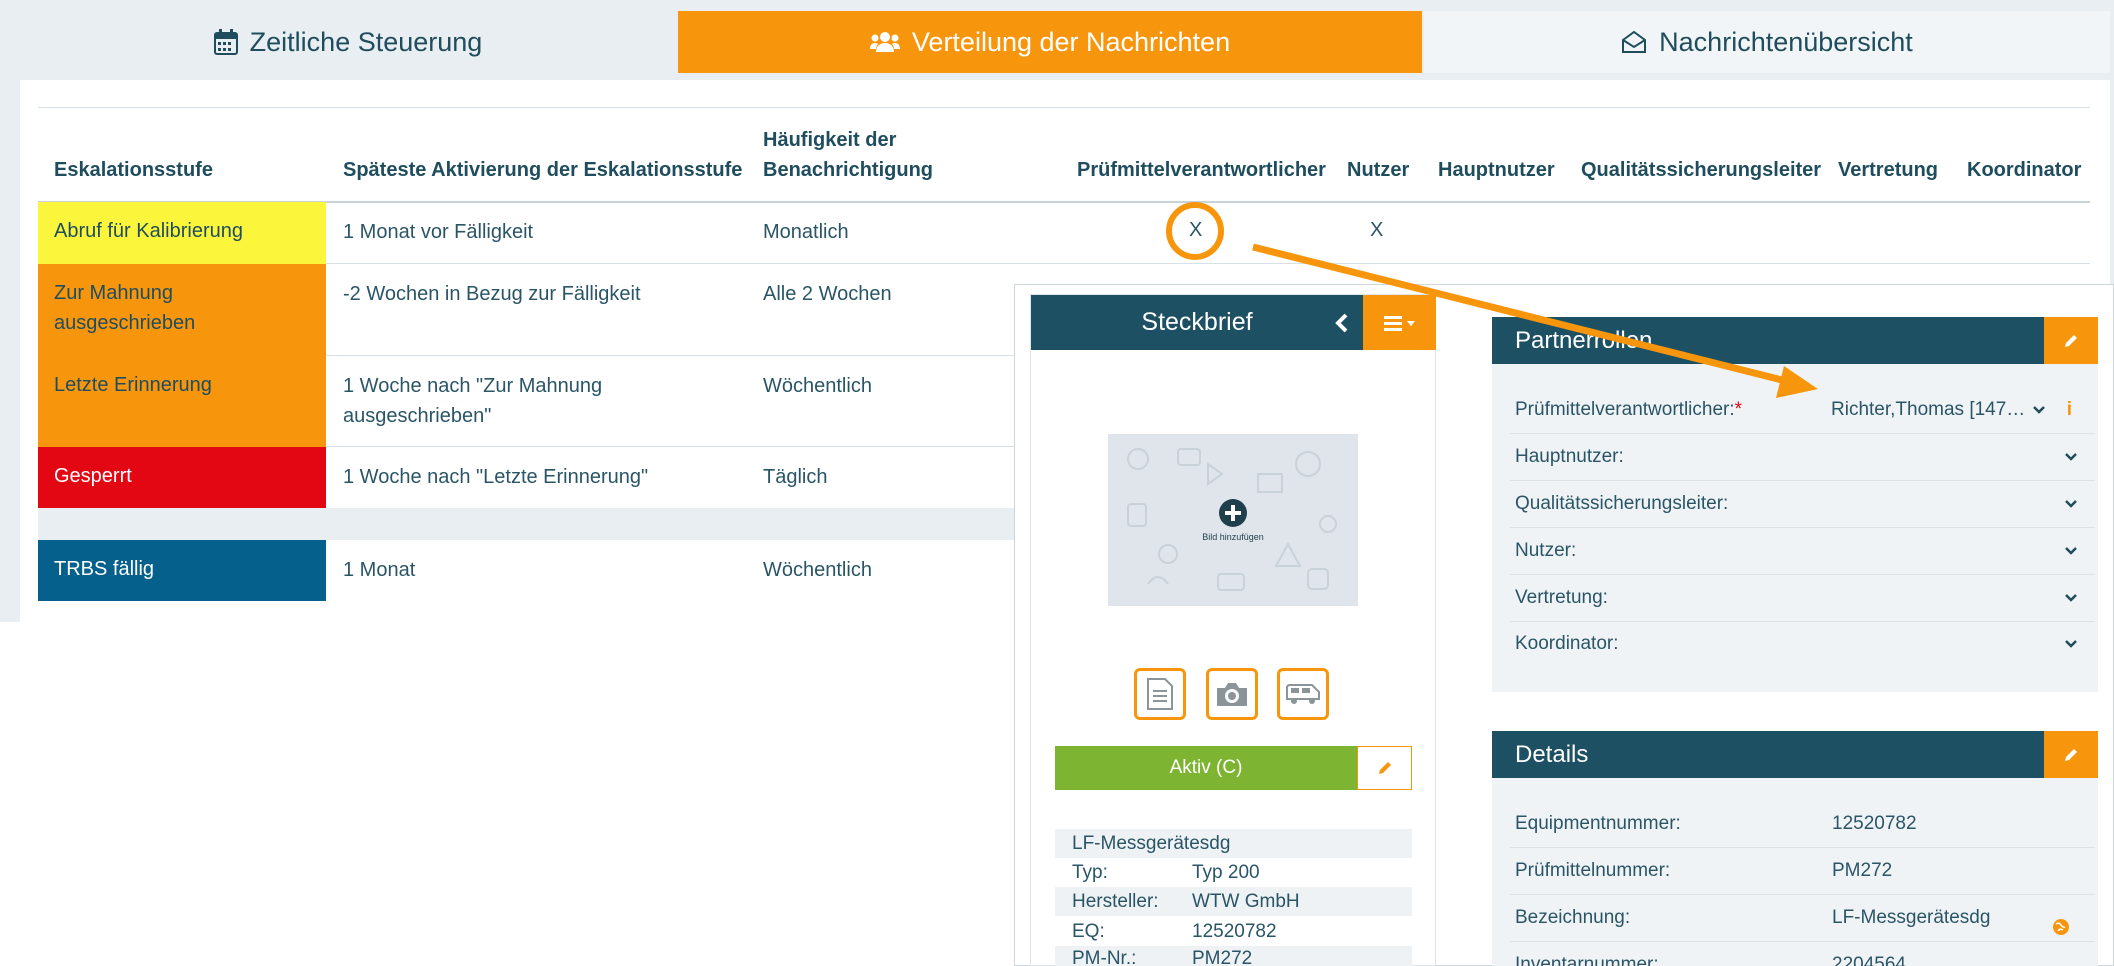 Image resolution: width=2114 pixels, height=966 pixels. What do you see at coordinates (1521, 314) in the screenshot?
I see `annotation-arrow-line` at bounding box center [1521, 314].